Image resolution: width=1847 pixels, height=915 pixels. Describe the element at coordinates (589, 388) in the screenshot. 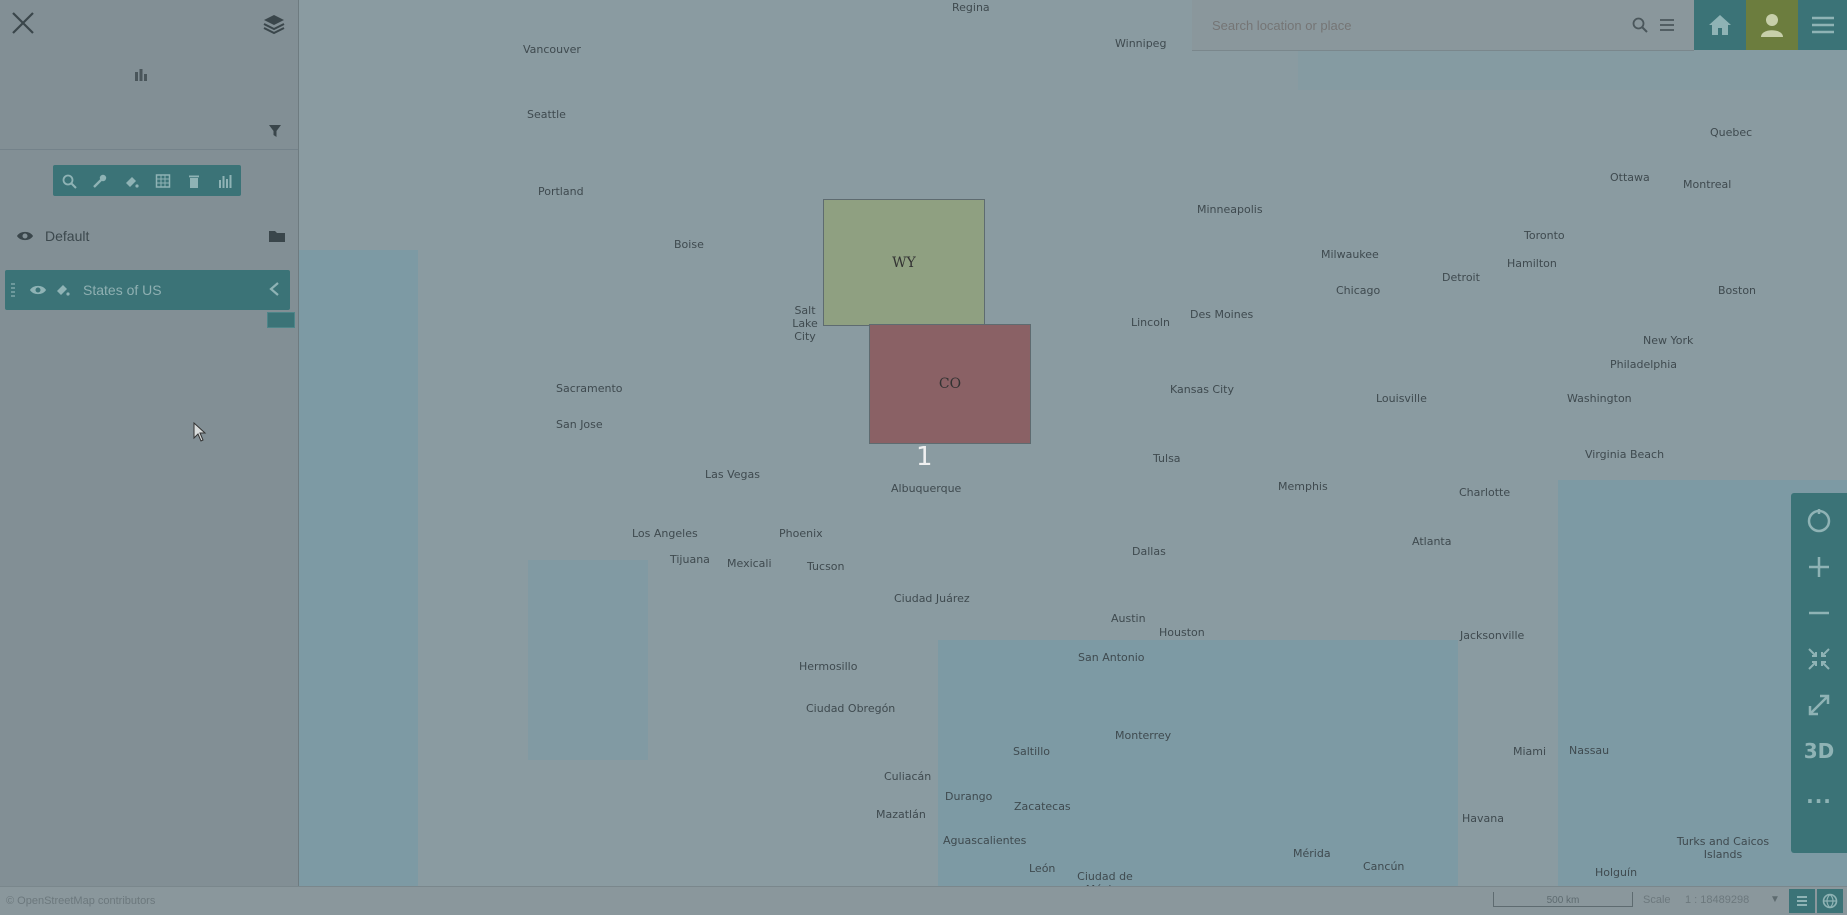

I see `city-label: Sacramento` at that location.